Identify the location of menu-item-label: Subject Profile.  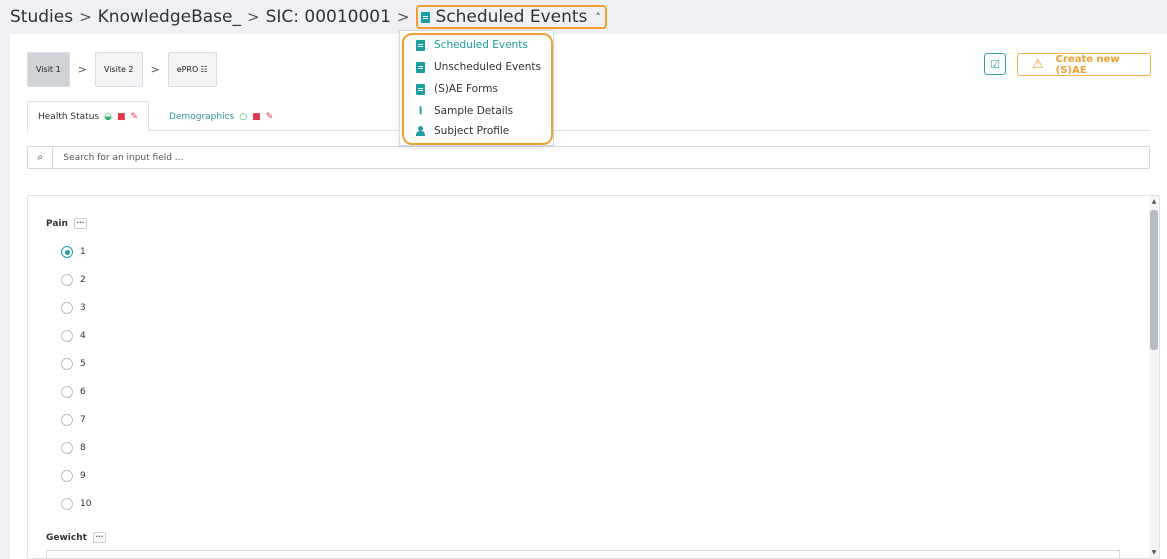
(472, 131).